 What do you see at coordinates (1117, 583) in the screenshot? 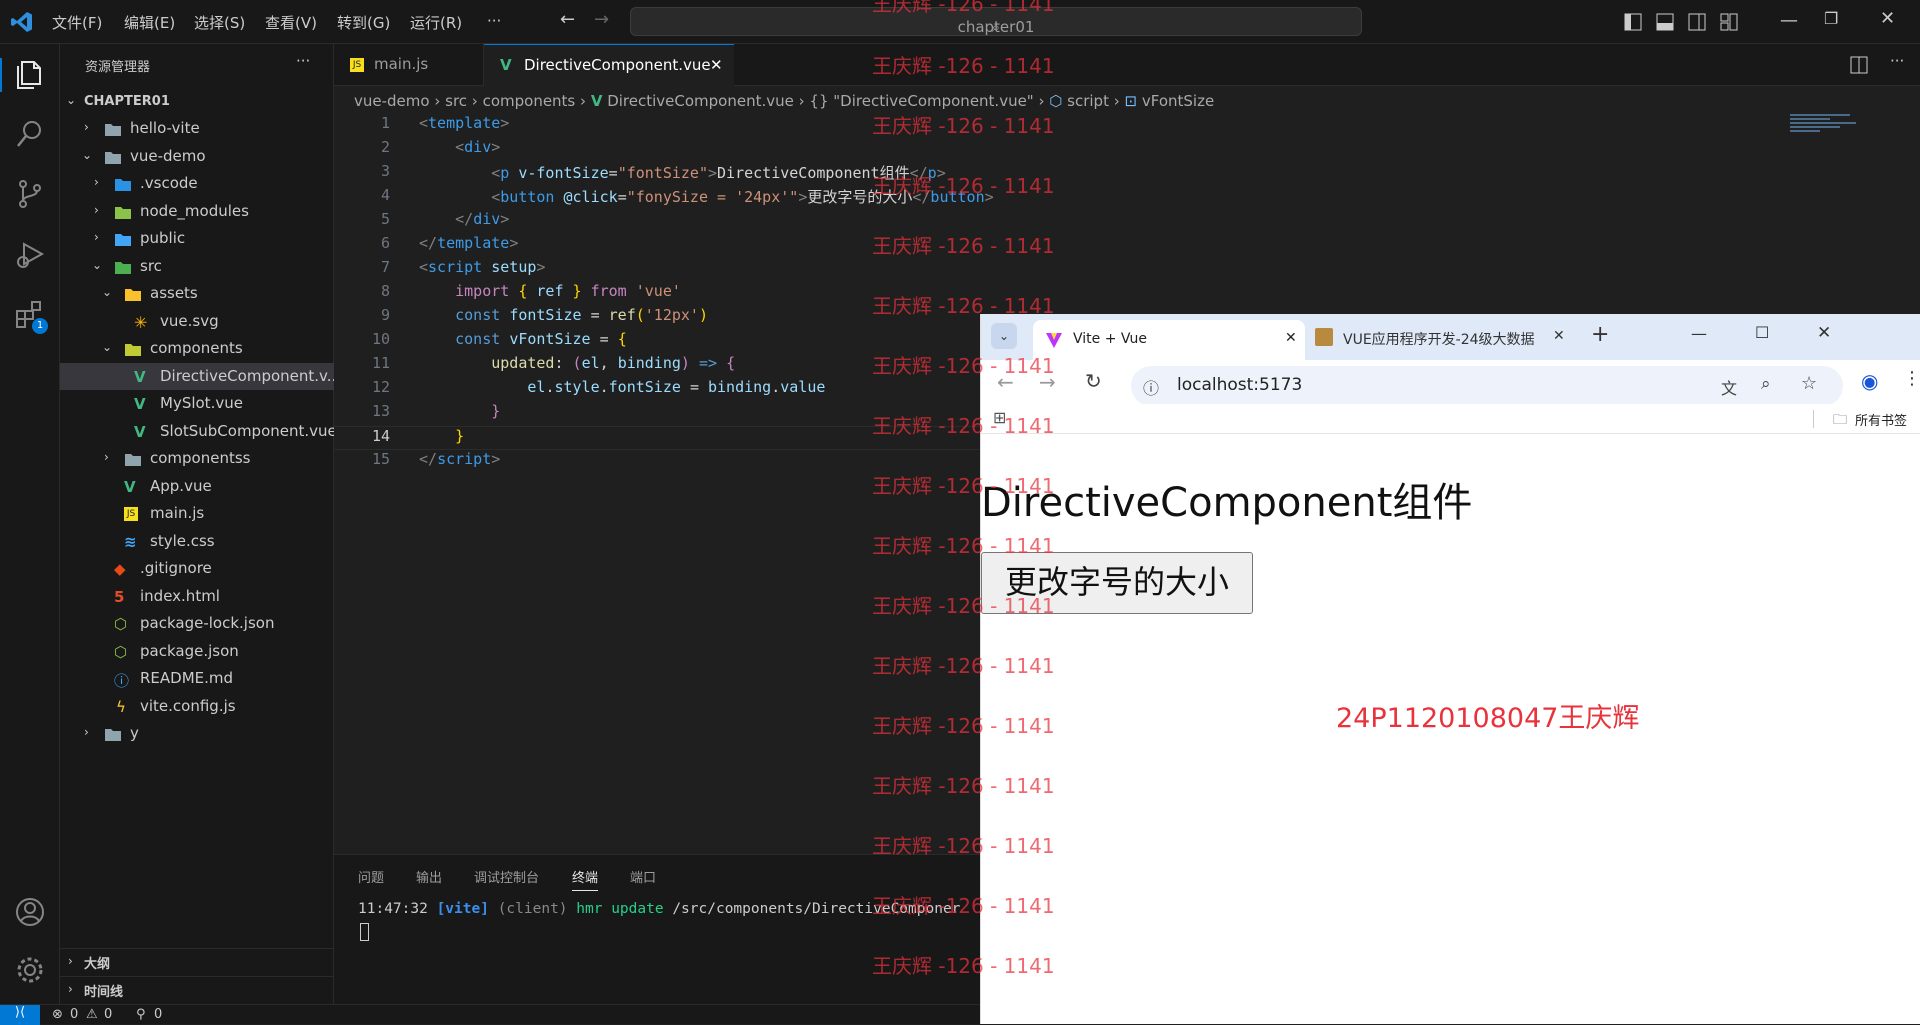
I see `change-font-size-button: 更改字号的大小` at bounding box center [1117, 583].